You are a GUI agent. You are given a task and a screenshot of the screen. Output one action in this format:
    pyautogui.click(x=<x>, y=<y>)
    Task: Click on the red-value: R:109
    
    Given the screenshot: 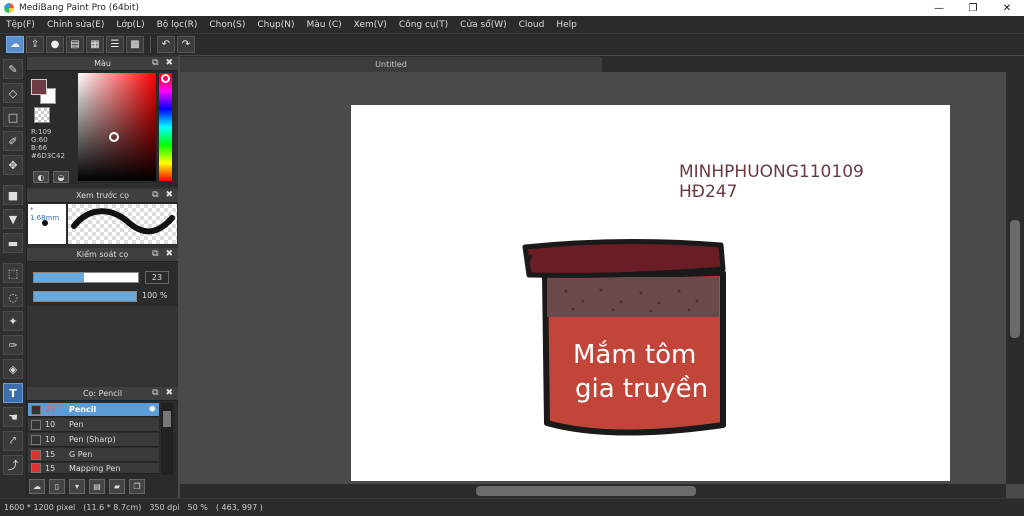 What is the action you would take?
    pyautogui.click(x=41, y=132)
    